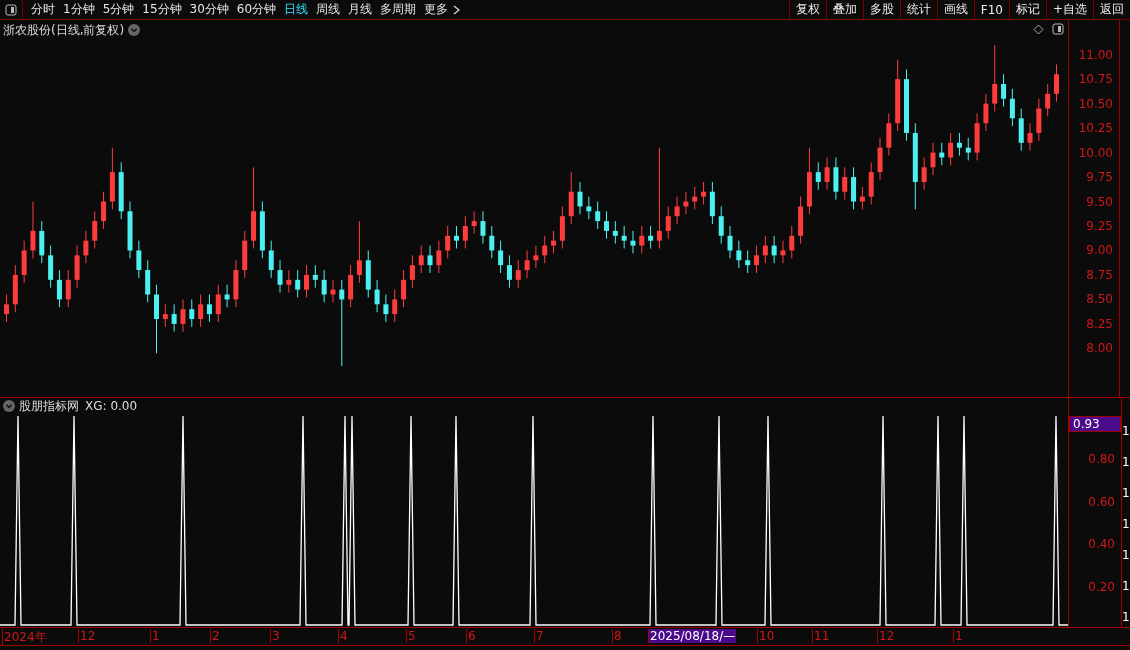 This screenshot has width=1130, height=650. I want to click on axis-label: 10.00, so click(1095, 152).